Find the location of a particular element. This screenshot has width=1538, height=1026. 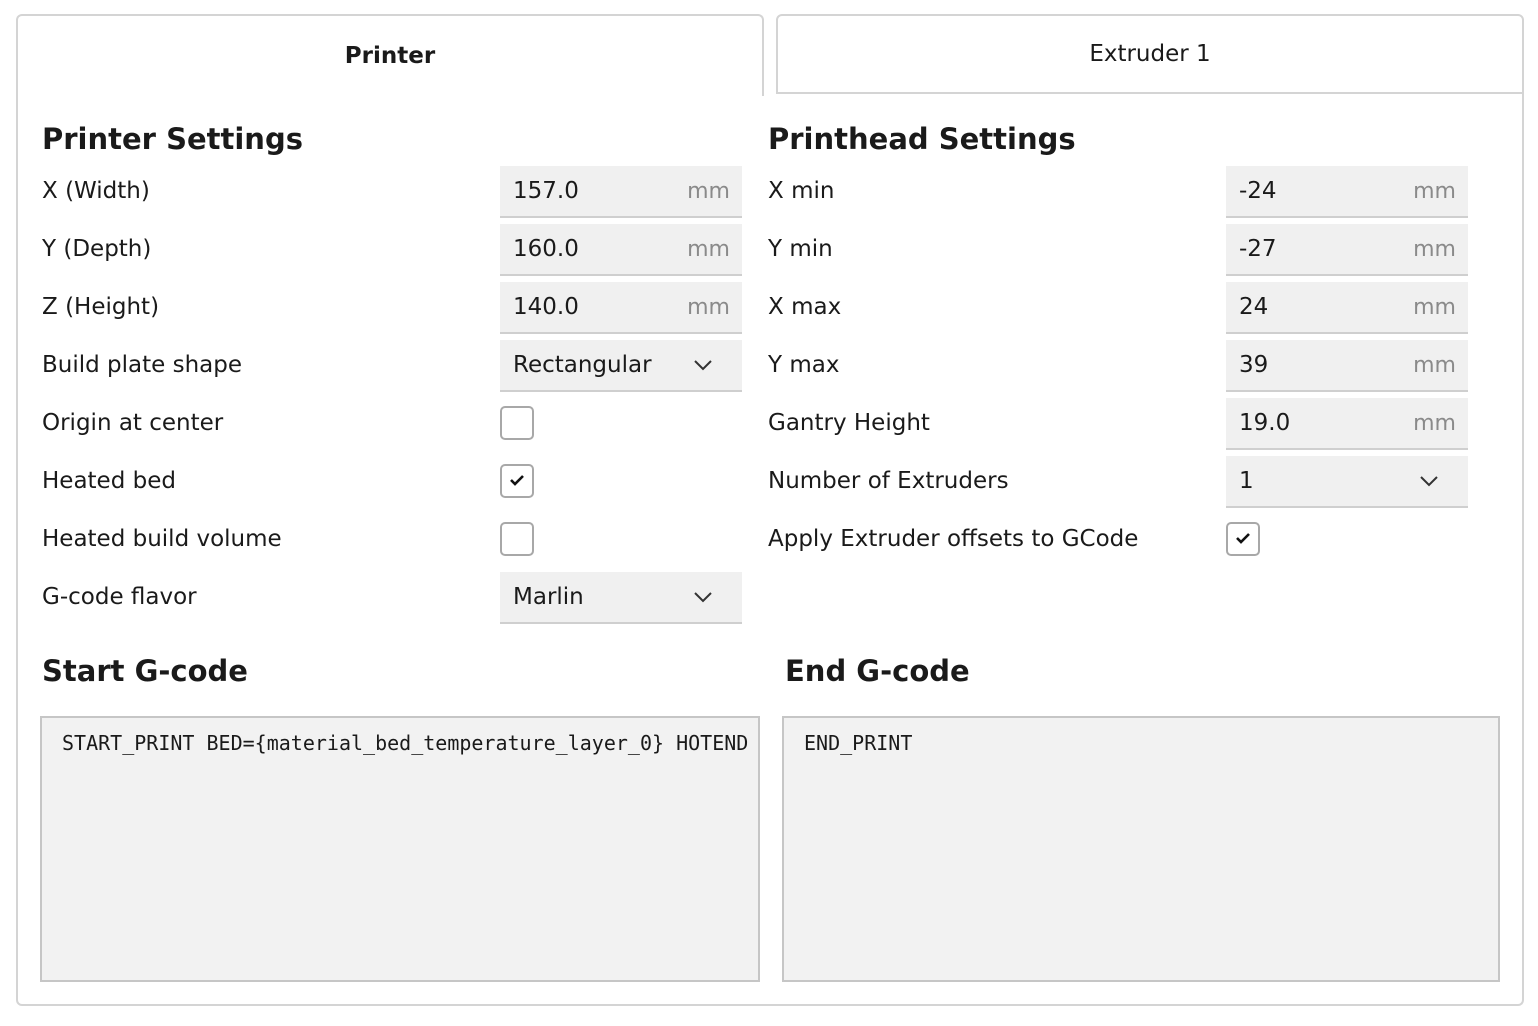

tab-extruder-1-label: Extruder 1 is located at coordinates (1150, 54).